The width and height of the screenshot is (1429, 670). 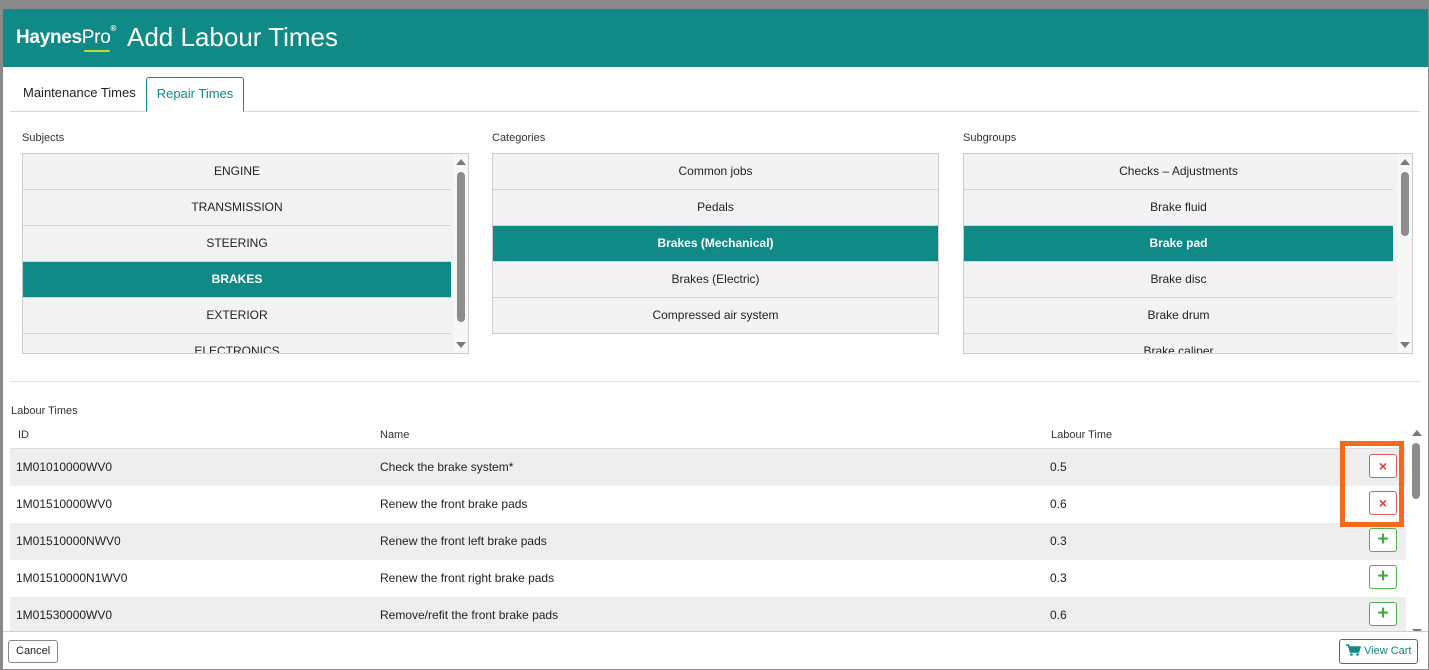 What do you see at coordinates (1178, 343) in the screenshot?
I see `subgroups-item-brake-caliper: Brake caliper` at bounding box center [1178, 343].